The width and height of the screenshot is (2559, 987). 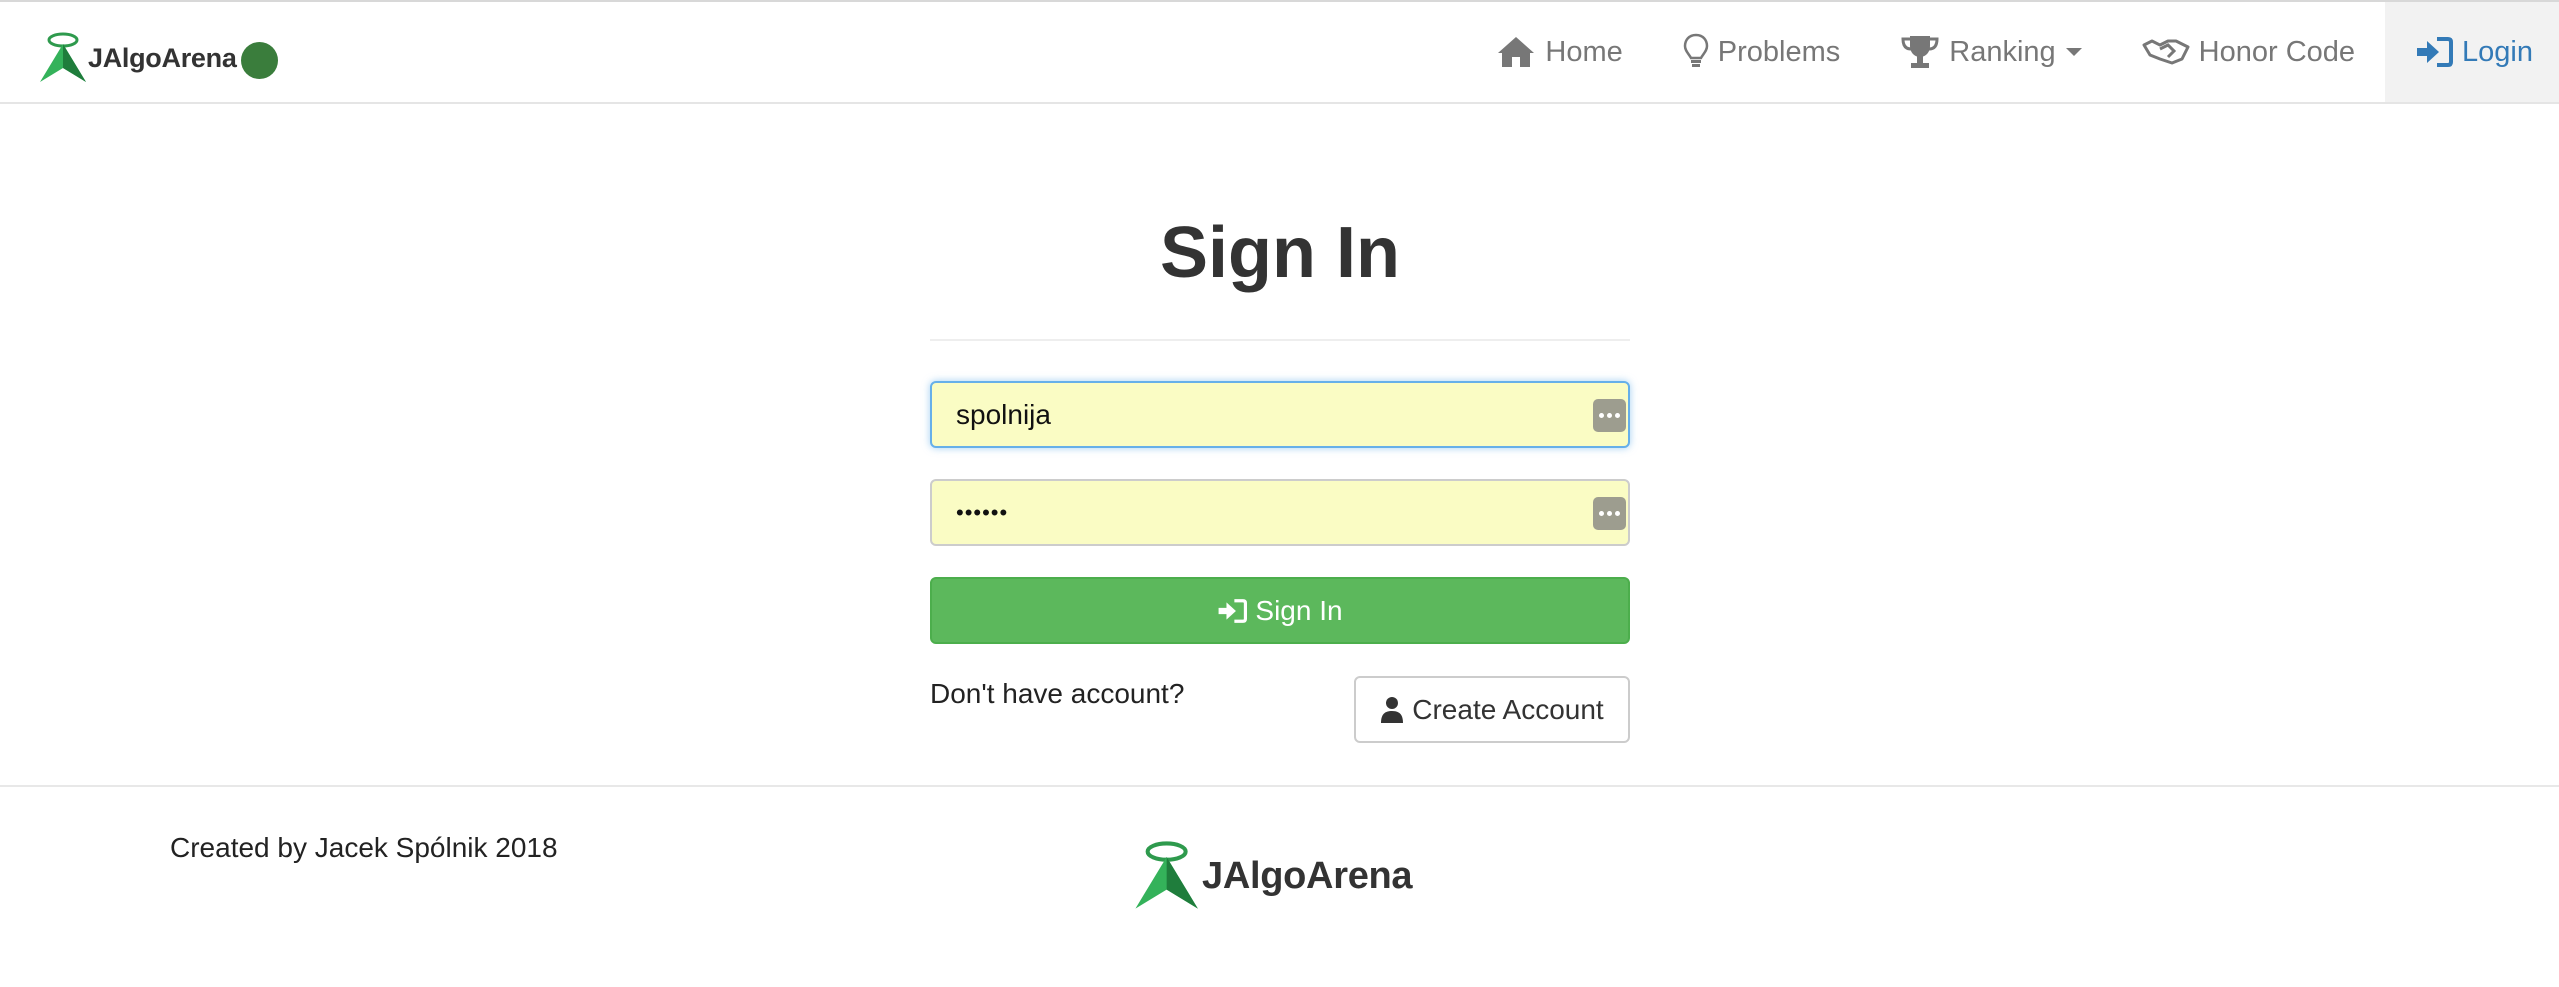 I want to click on handshake-icon, so click(x=2166, y=52).